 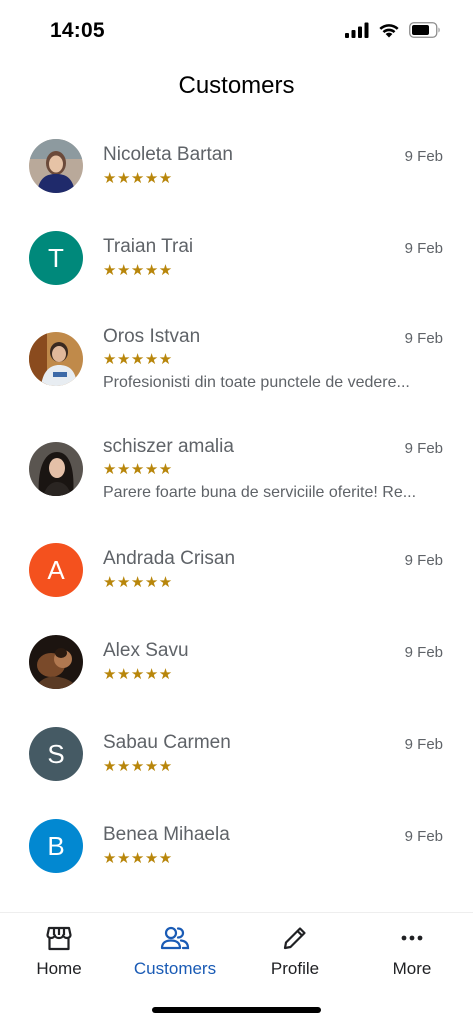 What do you see at coordinates (146, 650) in the screenshot?
I see `customer-name: Alex Savu` at bounding box center [146, 650].